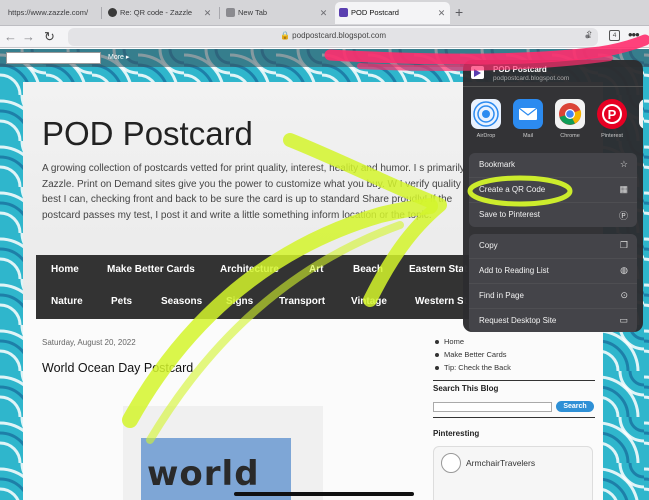 This screenshot has height=500, width=649. I want to click on address-bar: 🔒 podpostcard.blogspot.com ●, so click(333, 37).